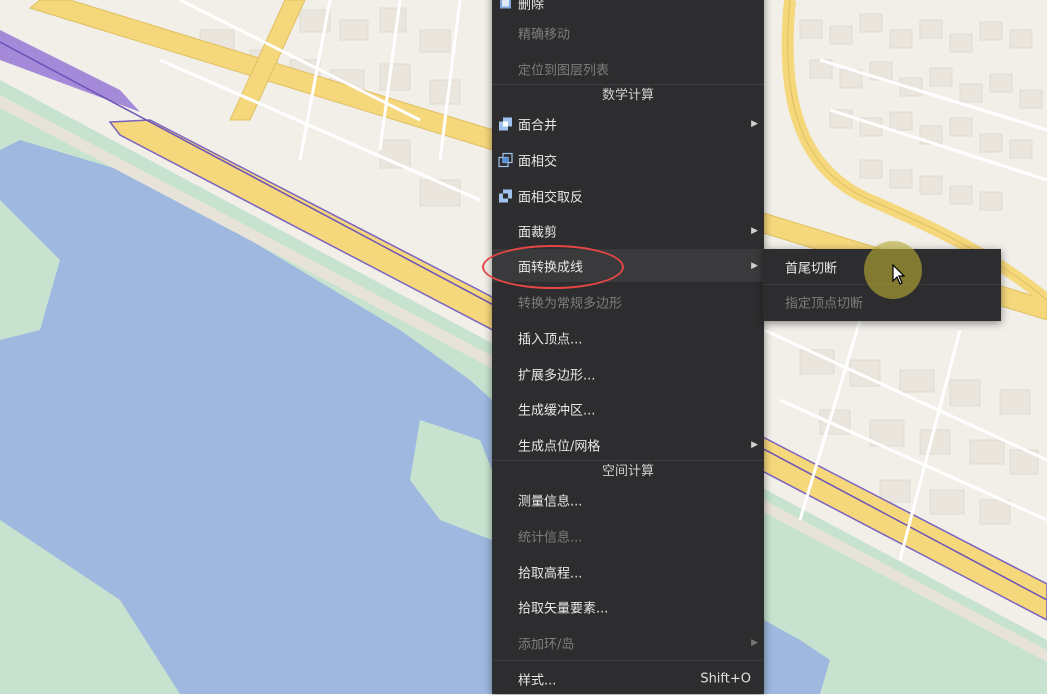  I want to click on menu-item-polygon-clip: 面裁剪 ▶, so click(628, 230).